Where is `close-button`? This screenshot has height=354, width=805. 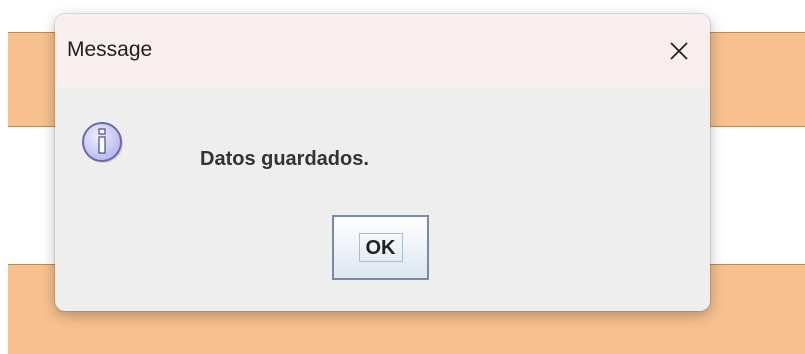
close-button is located at coordinates (679, 51).